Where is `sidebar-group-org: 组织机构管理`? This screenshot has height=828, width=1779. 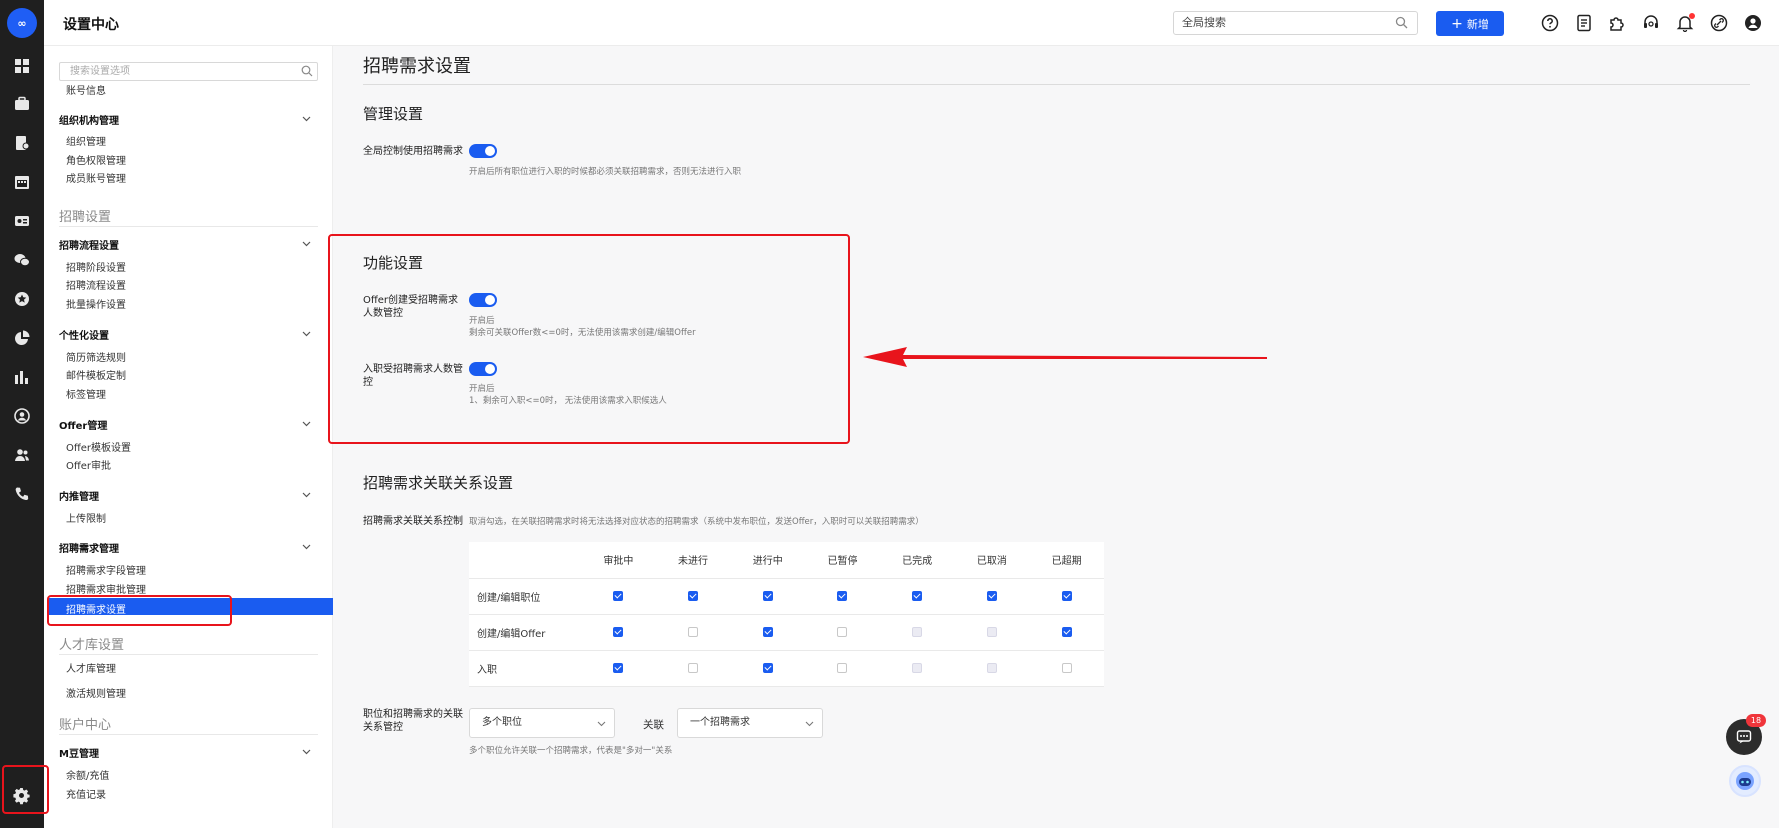
sidebar-group-org: 组织机构管理 is located at coordinates (89, 119).